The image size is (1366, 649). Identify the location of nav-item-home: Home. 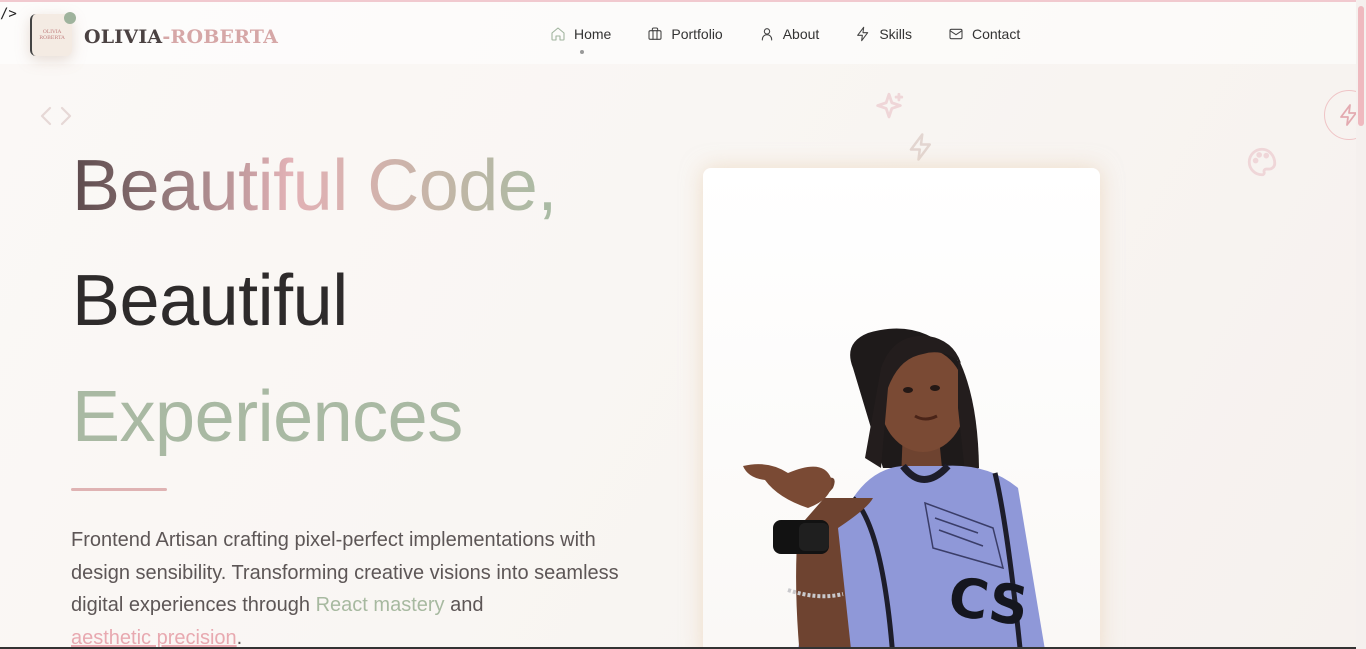
(581, 40).